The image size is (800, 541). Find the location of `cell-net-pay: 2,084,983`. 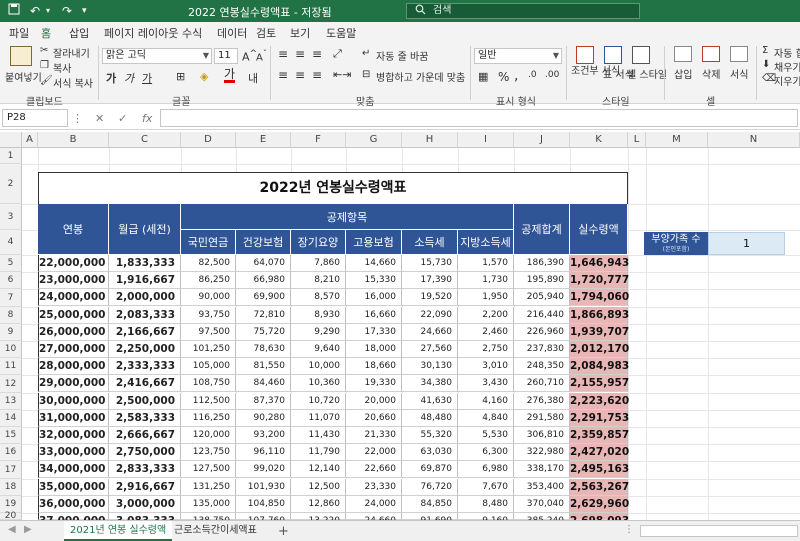

cell-net-pay: 2,084,983 is located at coordinates (599, 366).